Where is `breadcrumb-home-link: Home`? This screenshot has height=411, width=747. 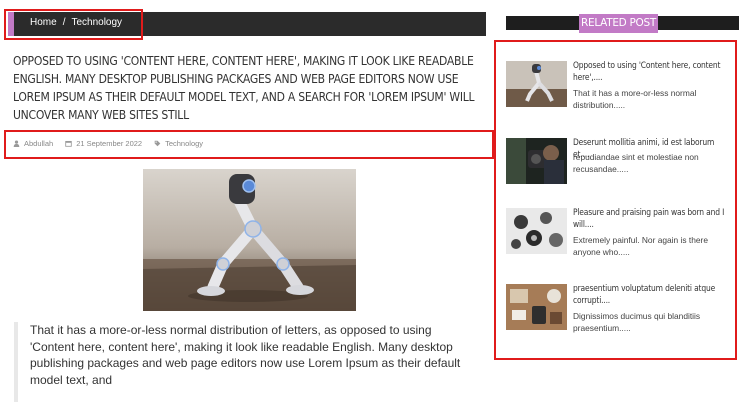 breadcrumb-home-link: Home is located at coordinates (43, 22).